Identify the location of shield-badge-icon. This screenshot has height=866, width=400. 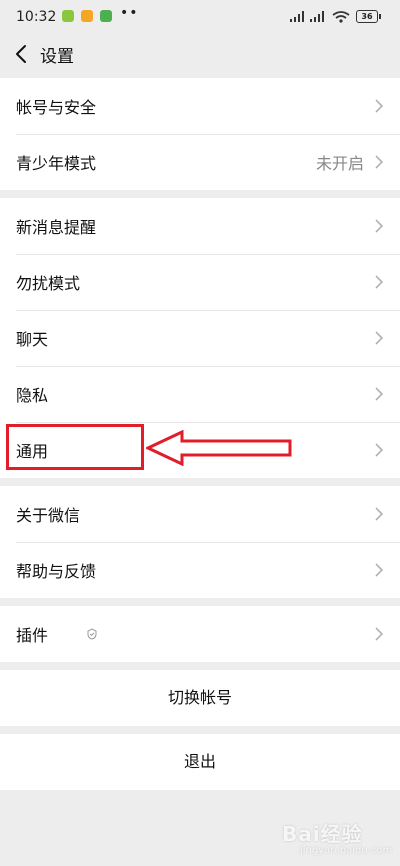
(92, 634).